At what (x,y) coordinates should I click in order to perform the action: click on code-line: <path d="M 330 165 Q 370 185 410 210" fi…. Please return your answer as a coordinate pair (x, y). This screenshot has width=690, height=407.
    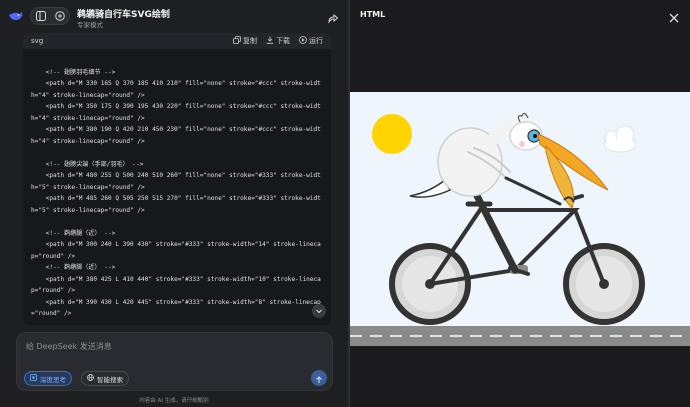
    Looking at the image, I should click on (176, 83).